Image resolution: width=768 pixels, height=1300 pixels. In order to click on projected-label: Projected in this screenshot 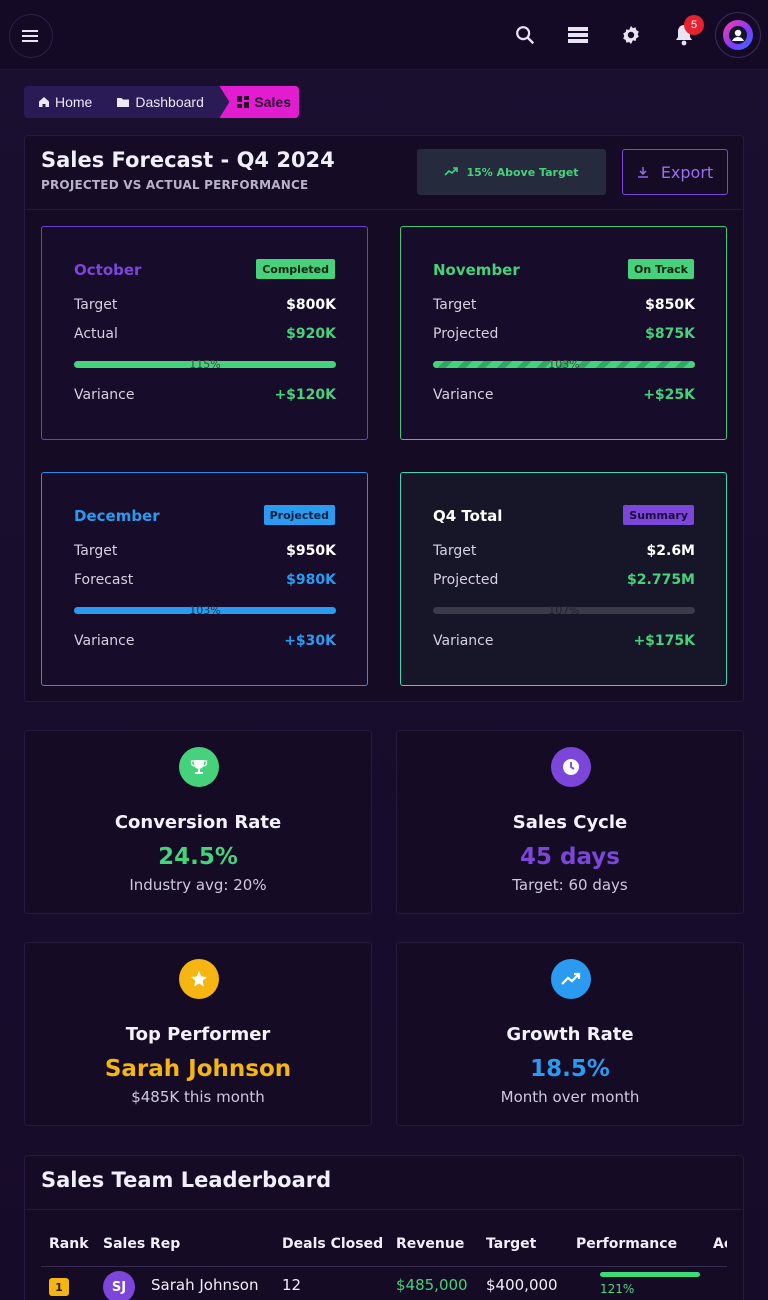, I will do `click(466, 580)`.